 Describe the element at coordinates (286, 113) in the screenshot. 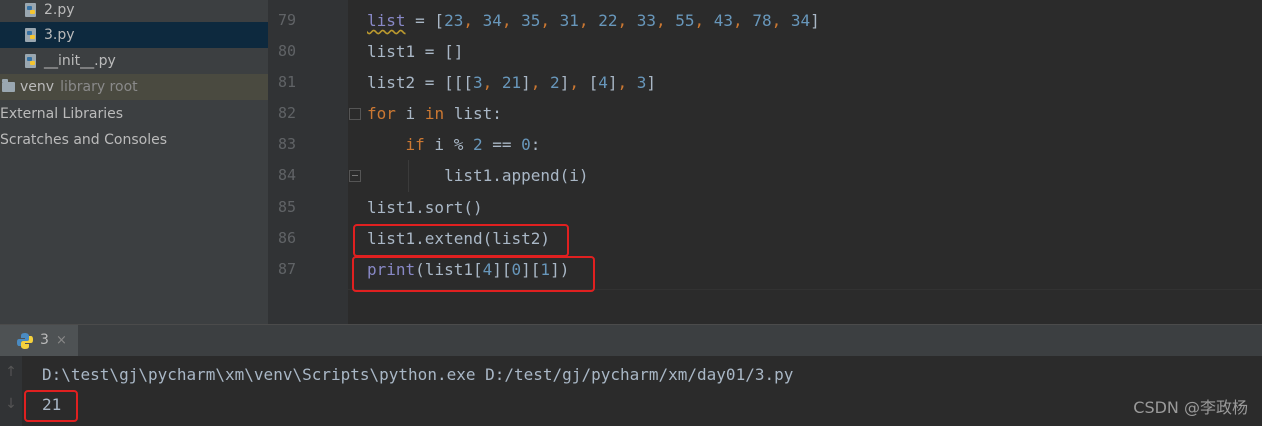

I see `line-number: 82` at that location.